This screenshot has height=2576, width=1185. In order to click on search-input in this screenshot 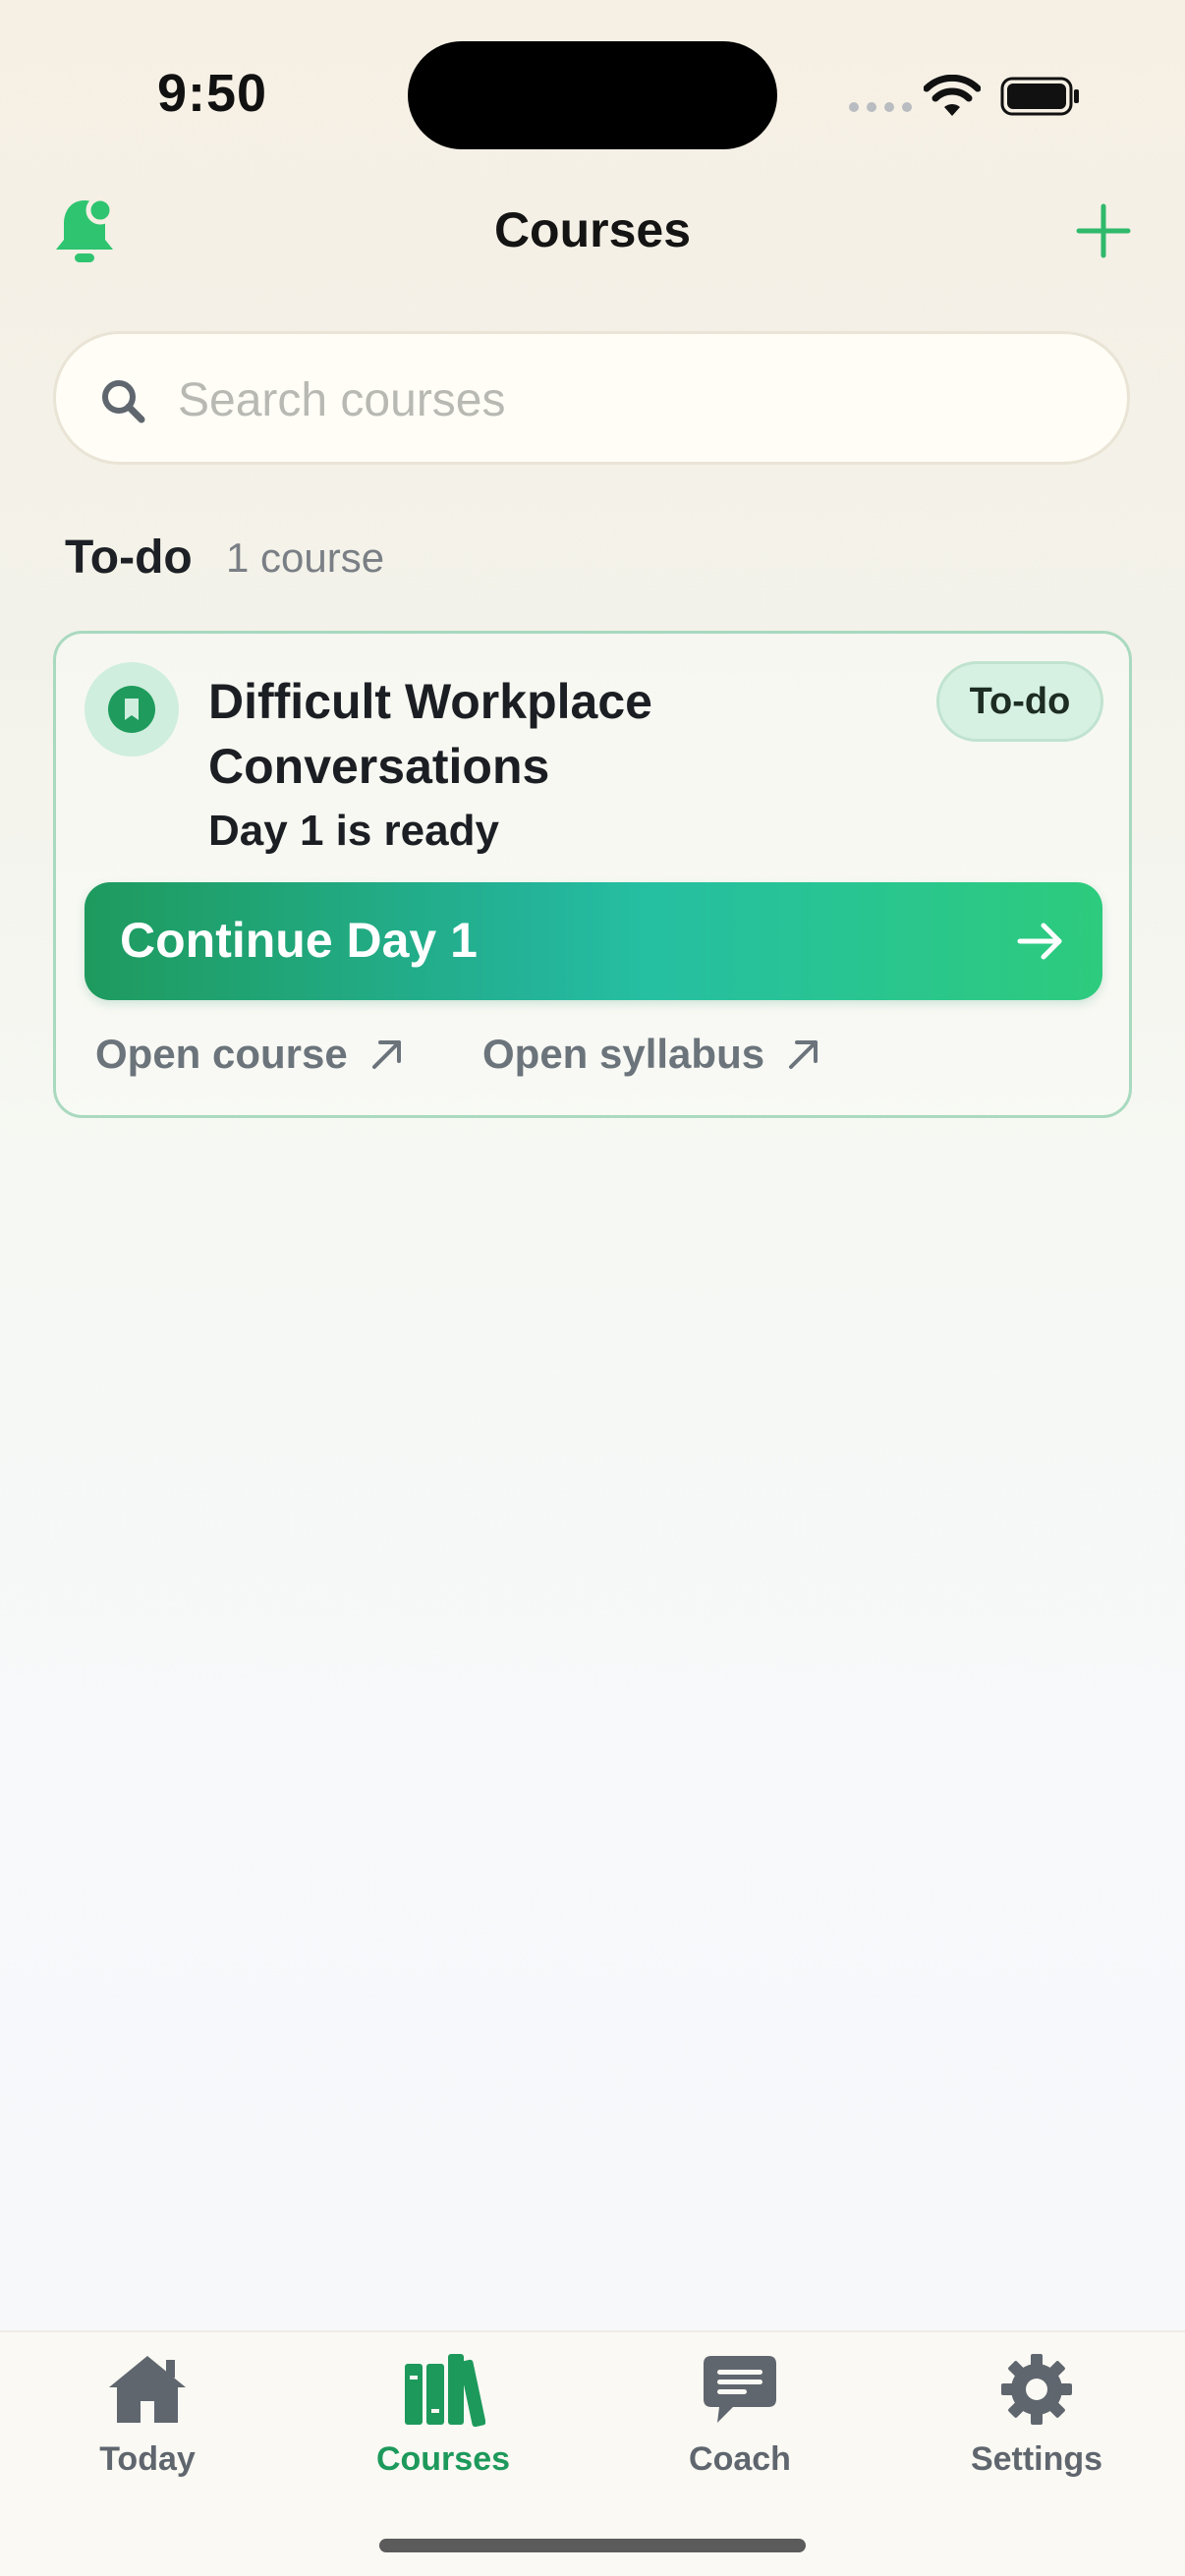, I will do `click(620, 400)`.